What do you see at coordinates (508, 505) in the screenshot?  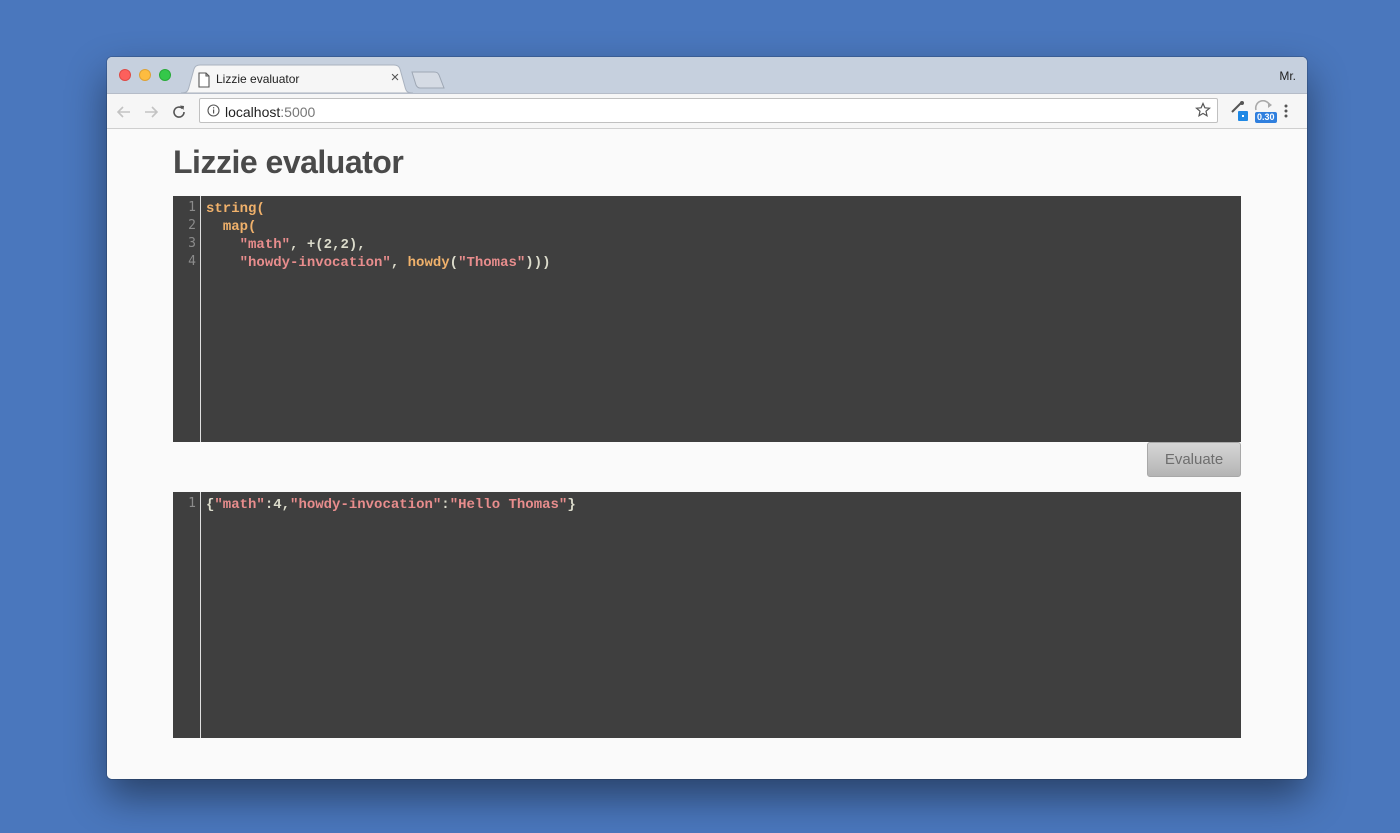 I see `code-token: "Hello Thomas"` at bounding box center [508, 505].